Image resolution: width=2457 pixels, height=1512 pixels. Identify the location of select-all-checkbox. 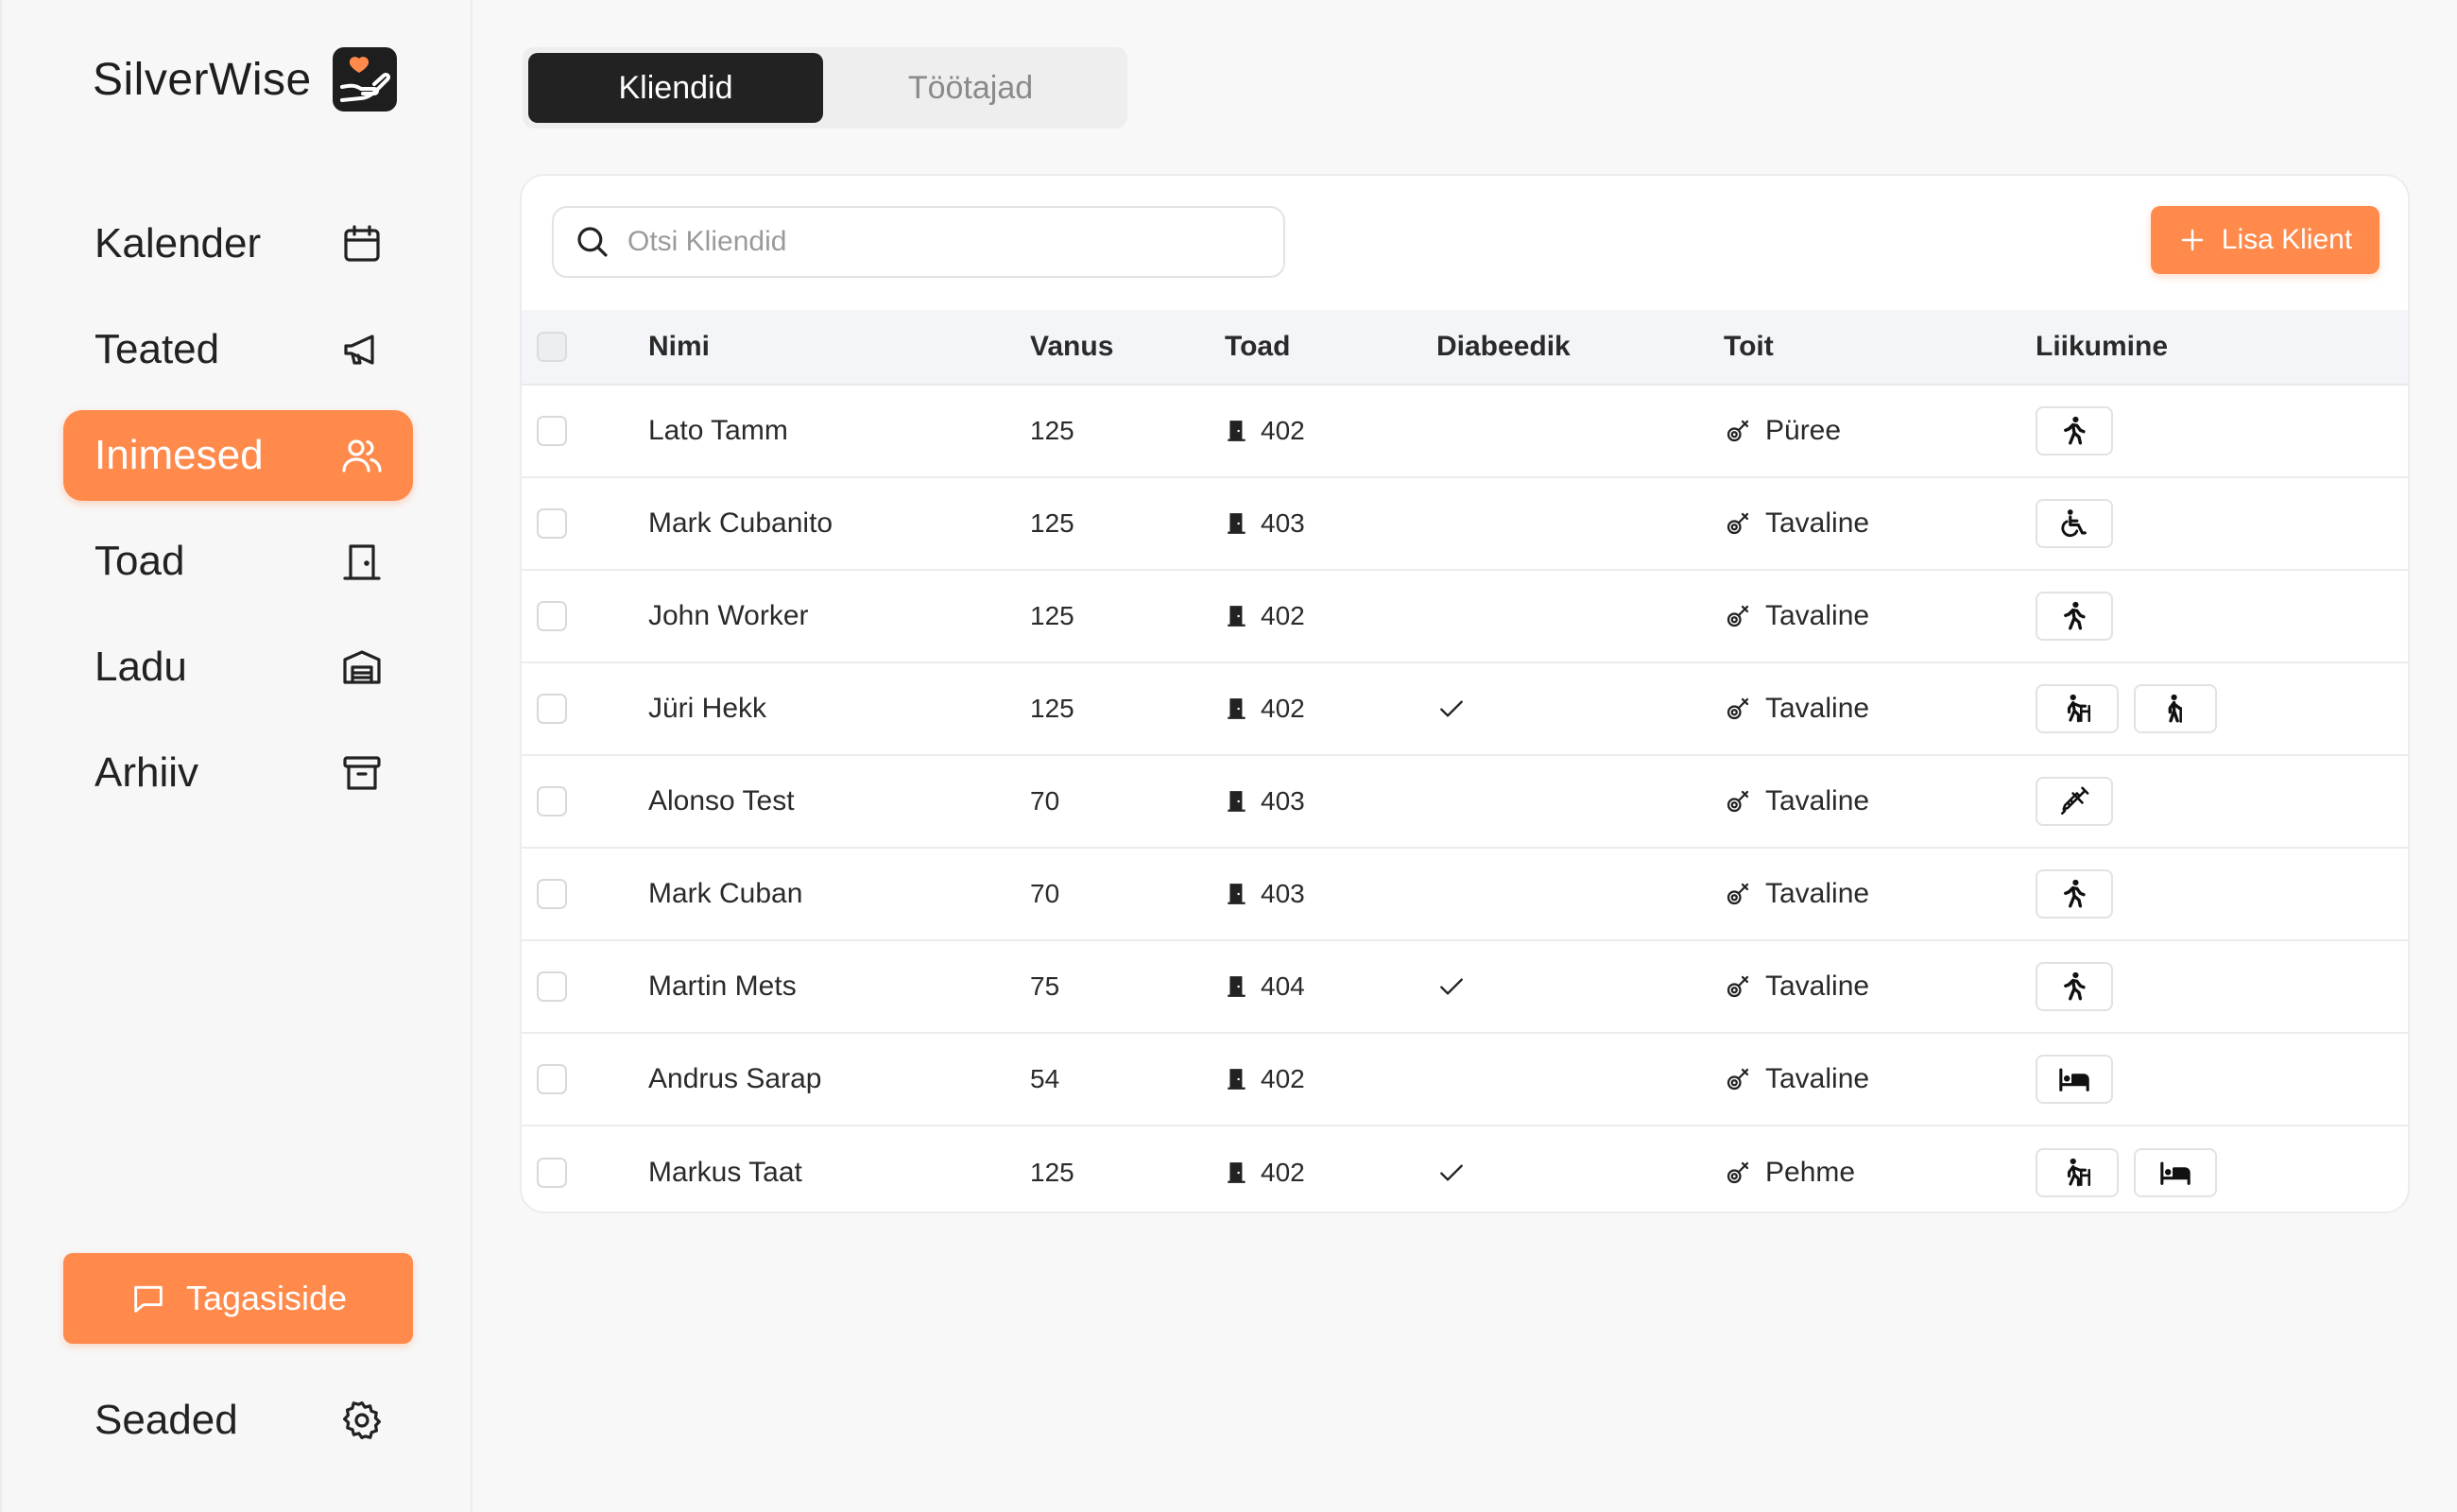
(552, 347).